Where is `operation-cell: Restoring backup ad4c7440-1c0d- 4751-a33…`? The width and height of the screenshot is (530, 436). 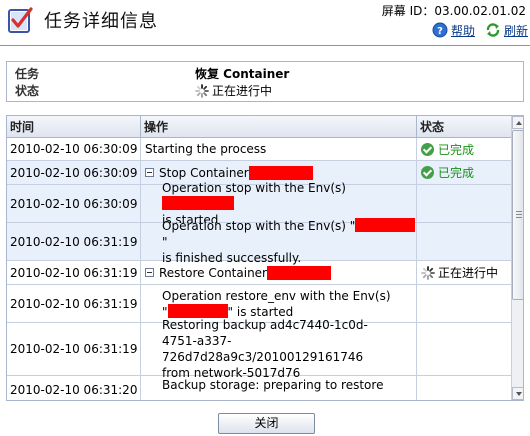 operation-cell: Restoring backup ad4c7440-1c0d- 4751-a33… is located at coordinates (279, 349).